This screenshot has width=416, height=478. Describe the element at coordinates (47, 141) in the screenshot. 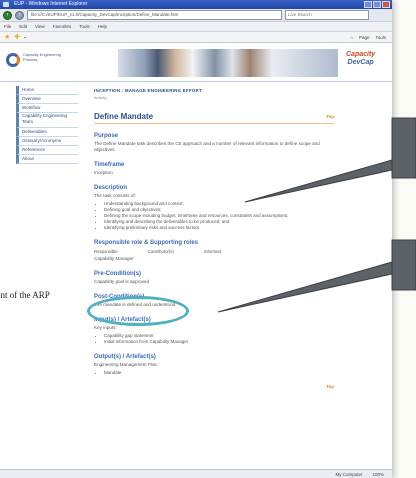

I see `sidebar-item-glossary: Glossary/Acronyms` at that location.